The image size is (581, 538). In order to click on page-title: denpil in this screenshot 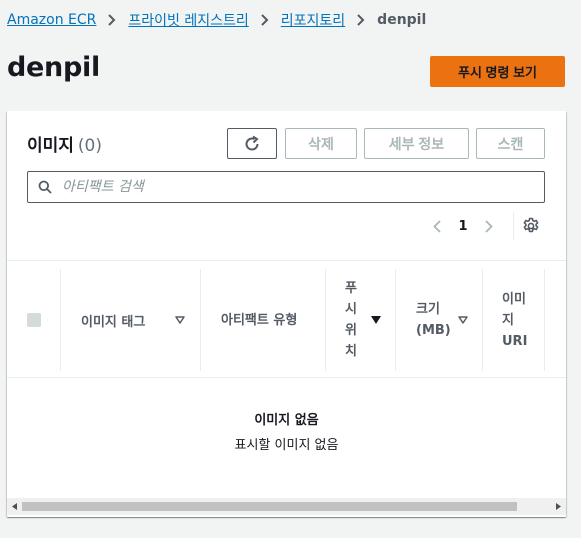, I will do `click(53, 67)`.